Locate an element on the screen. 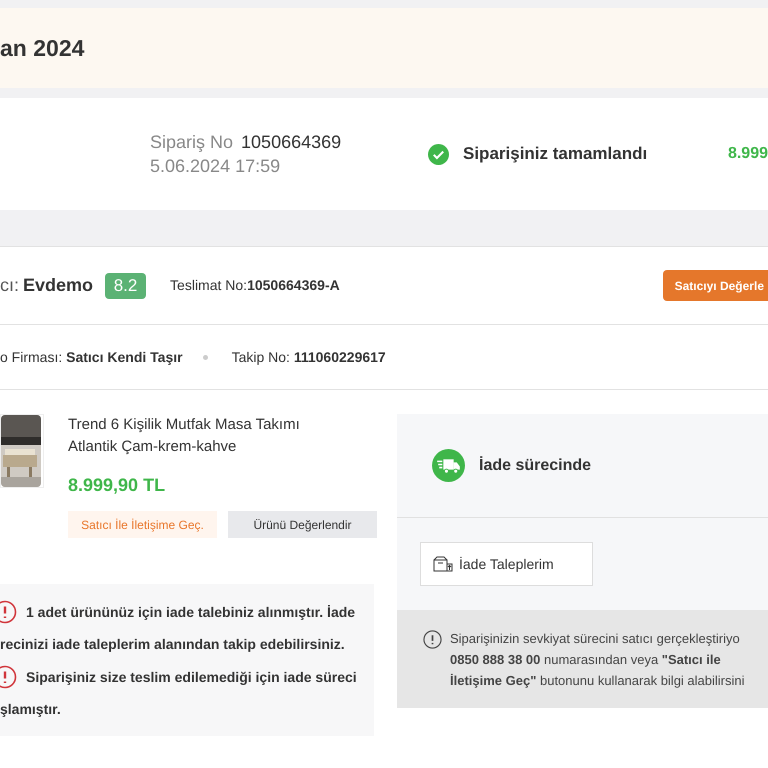 The height and width of the screenshot is (768, 768). cargo-company: o Firması: Satıcı Kendi Taşır is located at coordinates (91, 357).